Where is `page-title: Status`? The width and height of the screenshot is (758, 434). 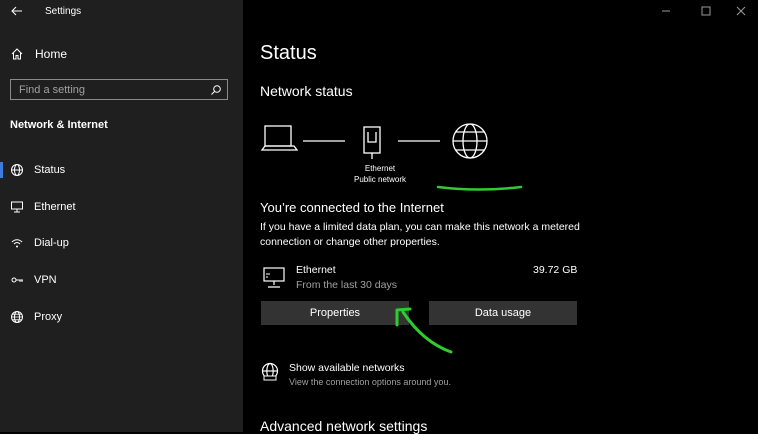
page-title: Status is located at coordinates (288, 53).